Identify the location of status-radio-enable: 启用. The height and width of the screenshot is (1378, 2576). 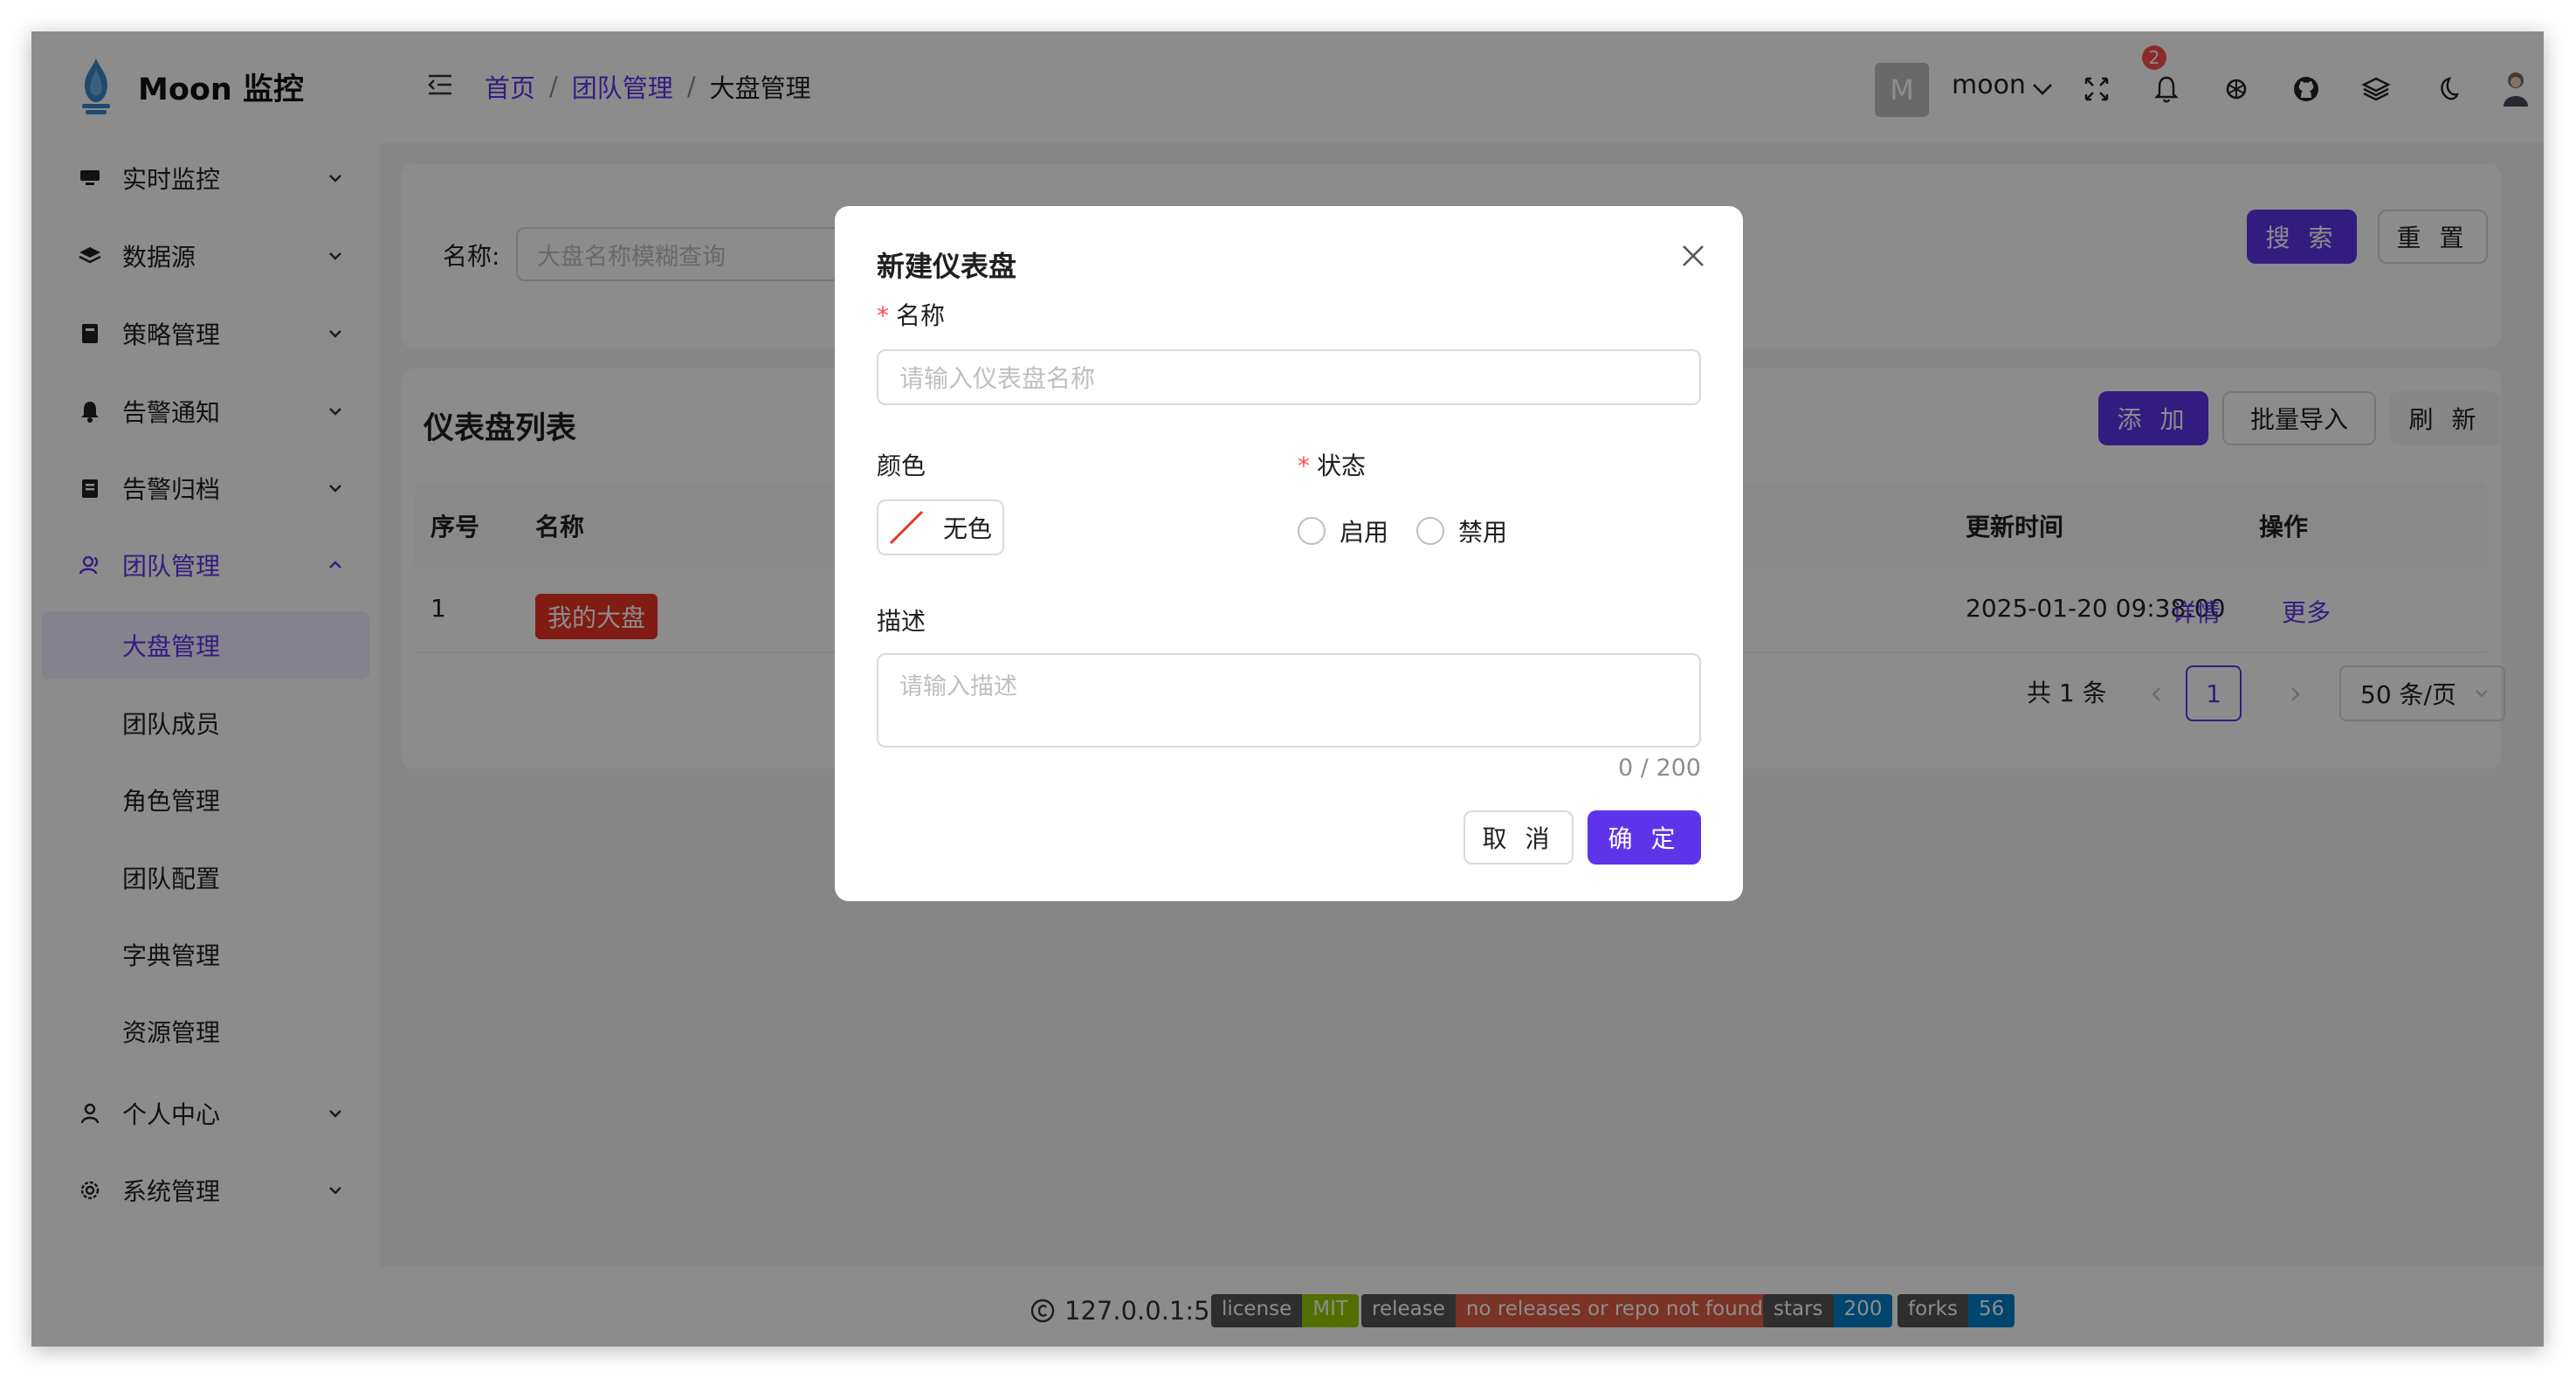
(1343, 530).